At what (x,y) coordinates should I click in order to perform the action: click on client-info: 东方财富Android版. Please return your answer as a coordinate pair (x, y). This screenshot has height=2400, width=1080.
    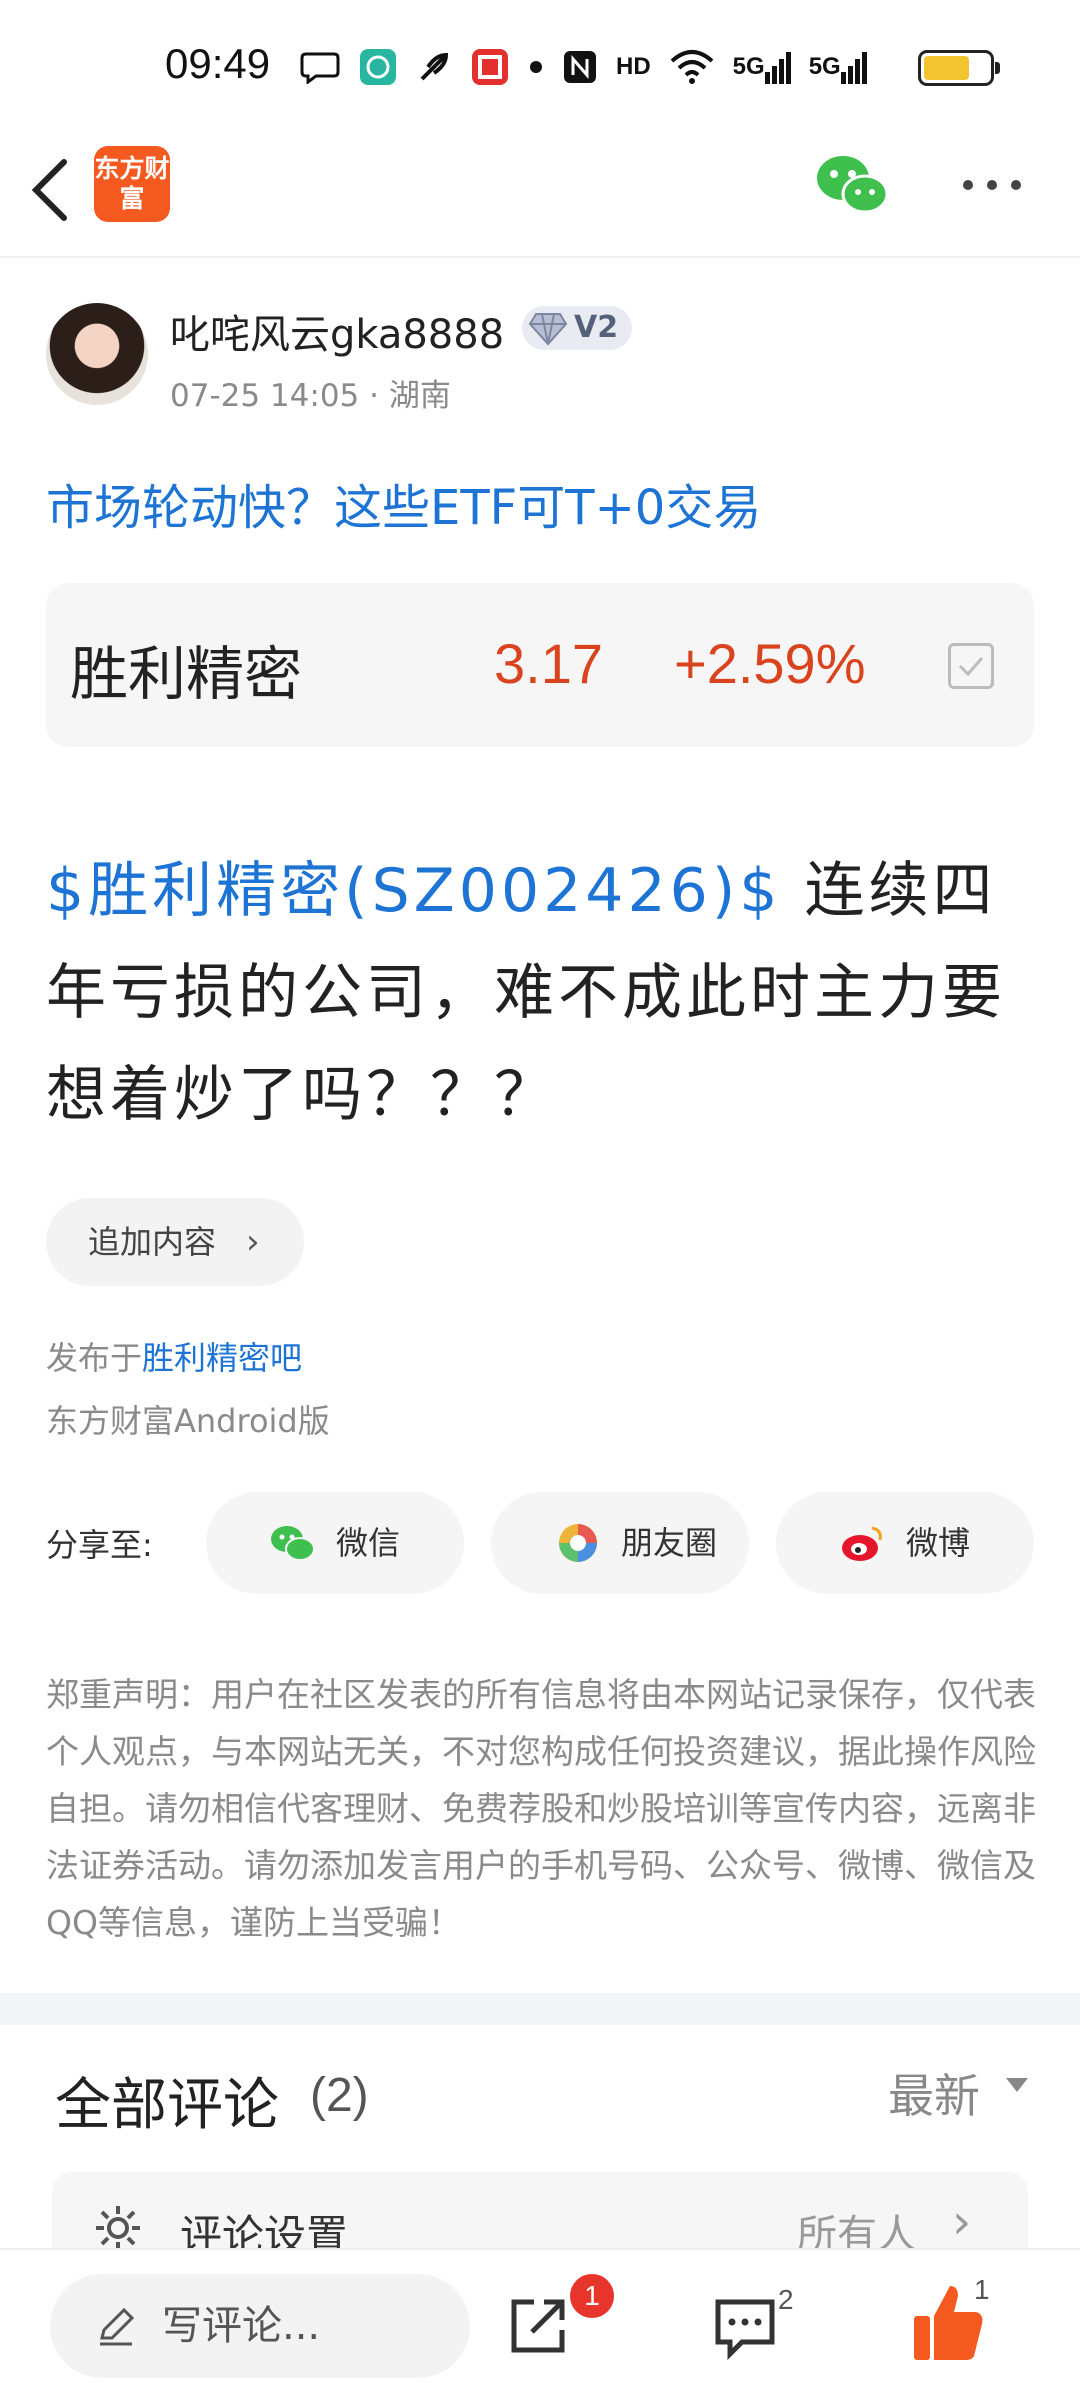
    Looking at the image, I should click on (188, 1421).